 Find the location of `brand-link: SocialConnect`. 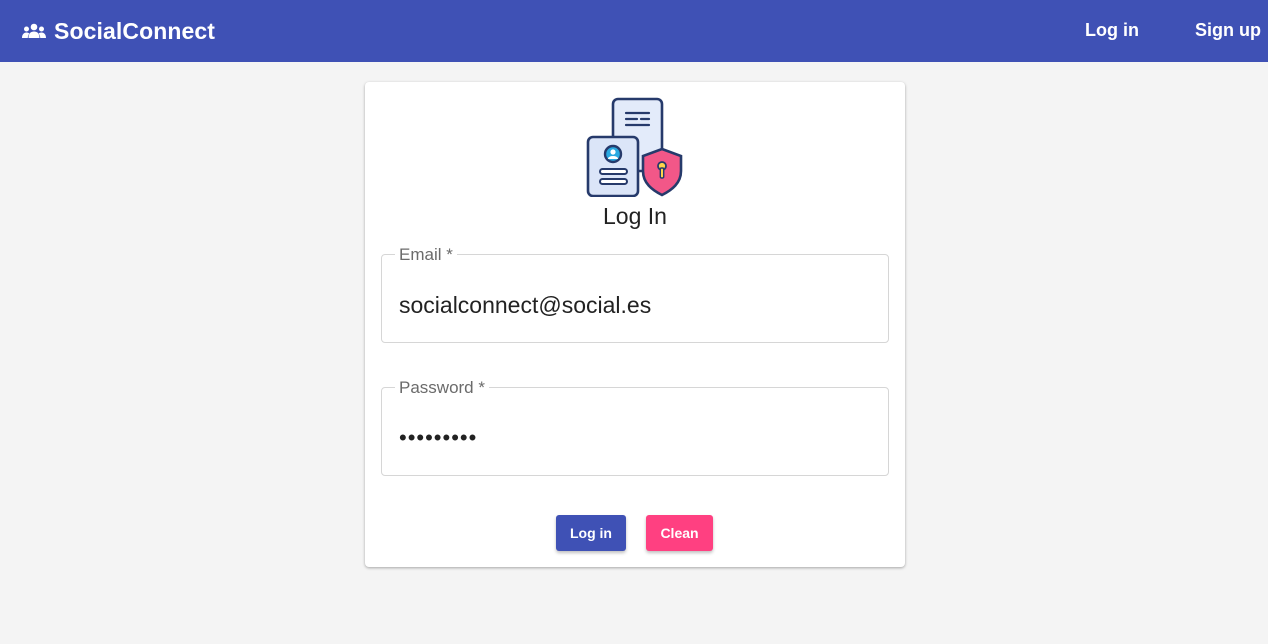

brand-link: SocialConnect is located at coordinates (118, 31).